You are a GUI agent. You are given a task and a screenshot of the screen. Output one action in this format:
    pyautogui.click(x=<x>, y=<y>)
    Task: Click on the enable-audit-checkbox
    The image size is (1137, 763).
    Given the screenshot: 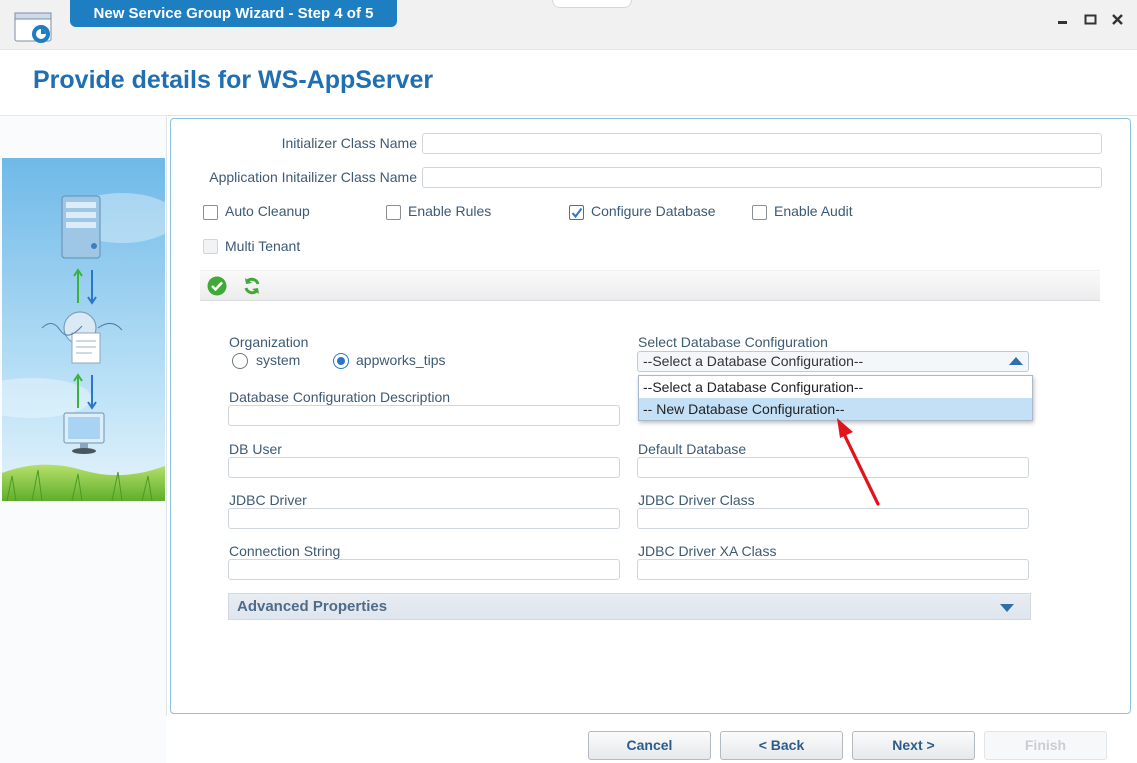 What is the action you would take?
    pyautogui.click(x=759, y=212)
    